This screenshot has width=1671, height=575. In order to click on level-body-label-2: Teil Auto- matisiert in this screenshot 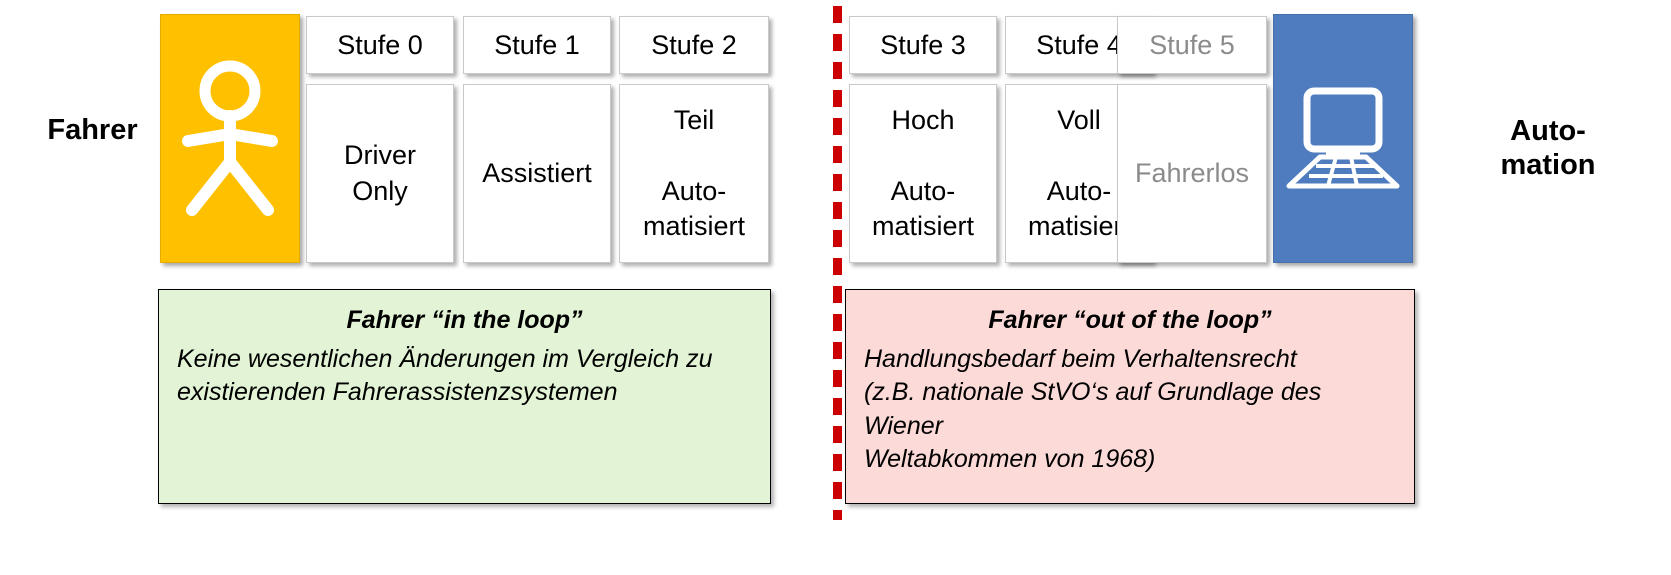, I will do `click(693, 173)`.